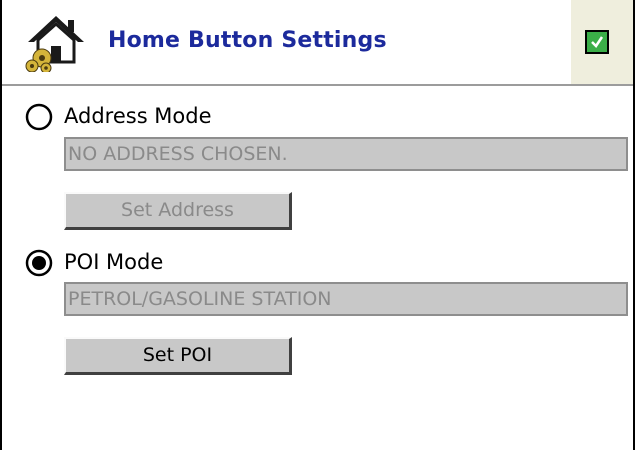 This screenshot has height=450, width=637. I want to click on set-poi-button: Set POI, so click(178, 356).